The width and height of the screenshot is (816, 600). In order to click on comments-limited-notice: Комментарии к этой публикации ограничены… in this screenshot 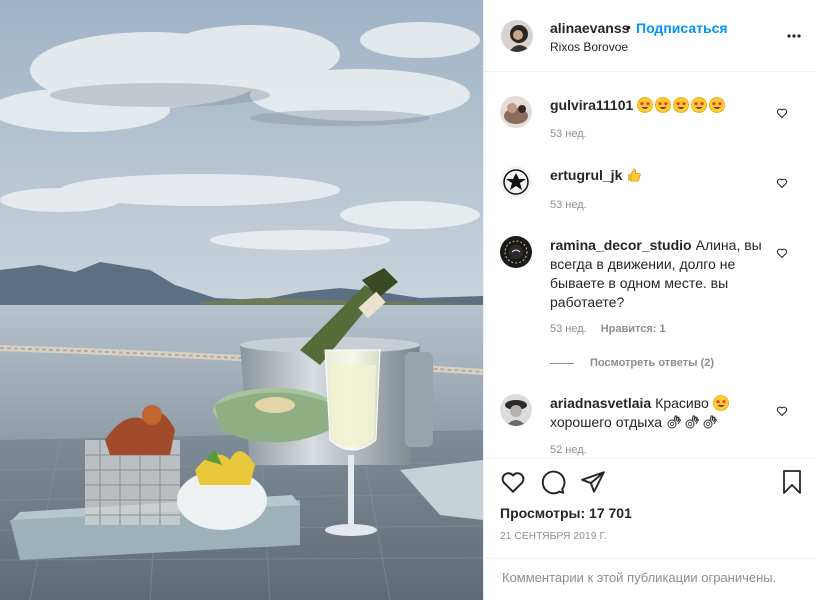, I will do `click(650, 579)`.